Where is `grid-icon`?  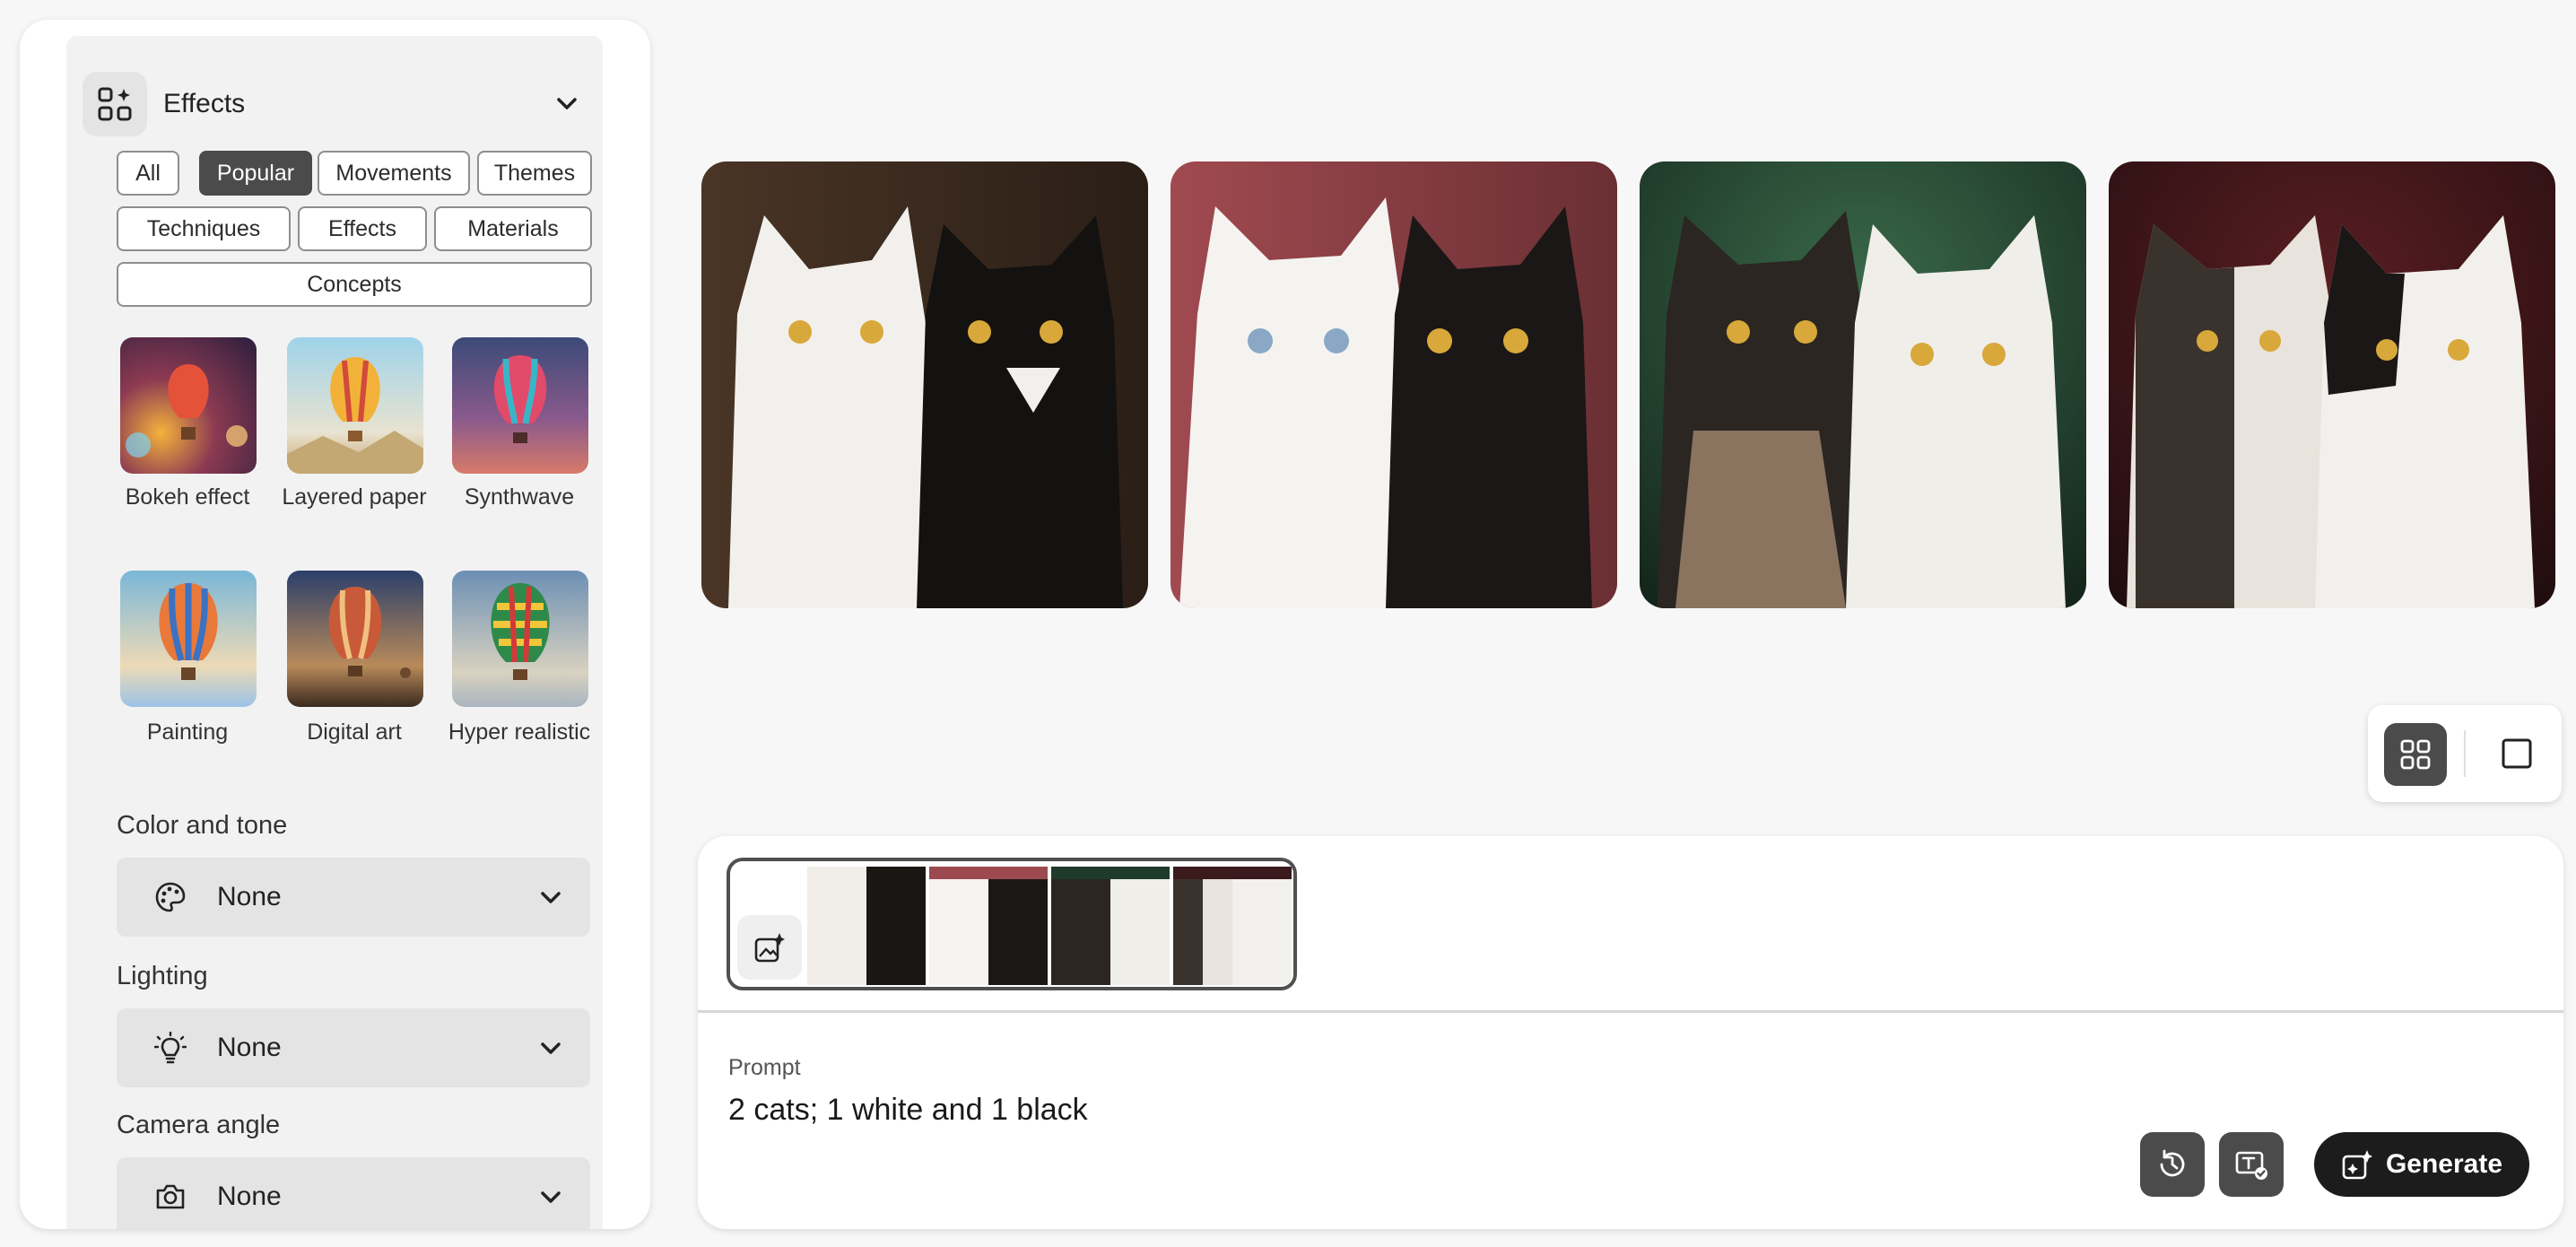
grid-icon is located at coordinates (2415, 754).